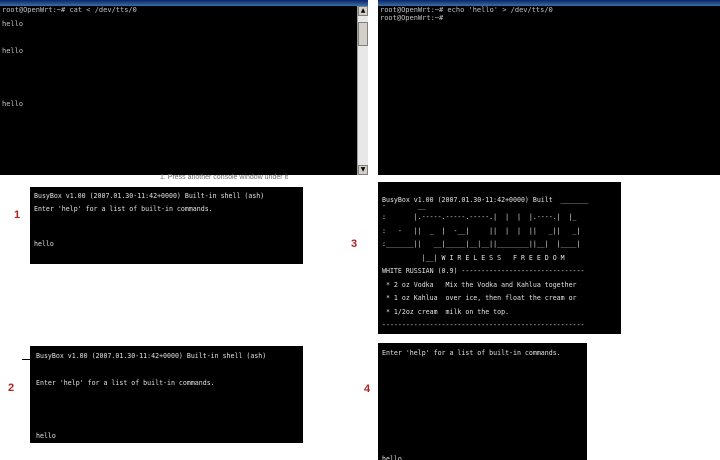 This screenshot has width=720, height=460. What do you see at coordinates (17, 215) in the screenshot?
I see `panel-number-1: 1` at bounding box center [17, 215].